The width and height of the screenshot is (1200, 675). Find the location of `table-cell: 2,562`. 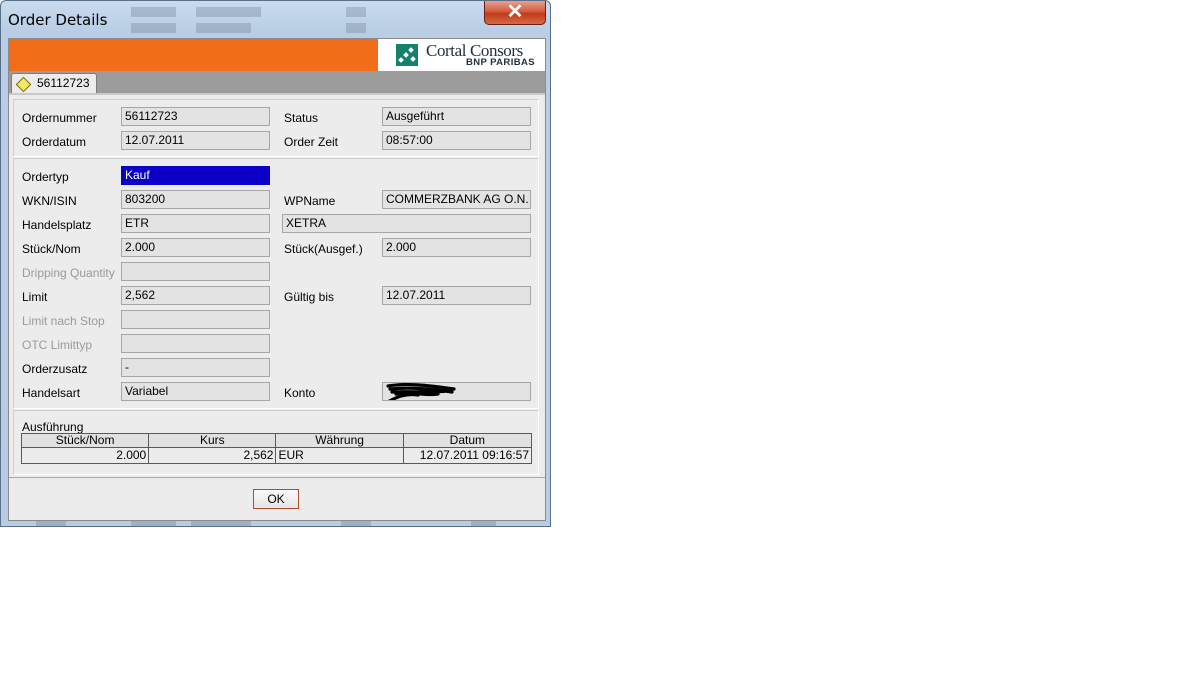

table-cell: 2,562 is located at coordinates (212, 455).